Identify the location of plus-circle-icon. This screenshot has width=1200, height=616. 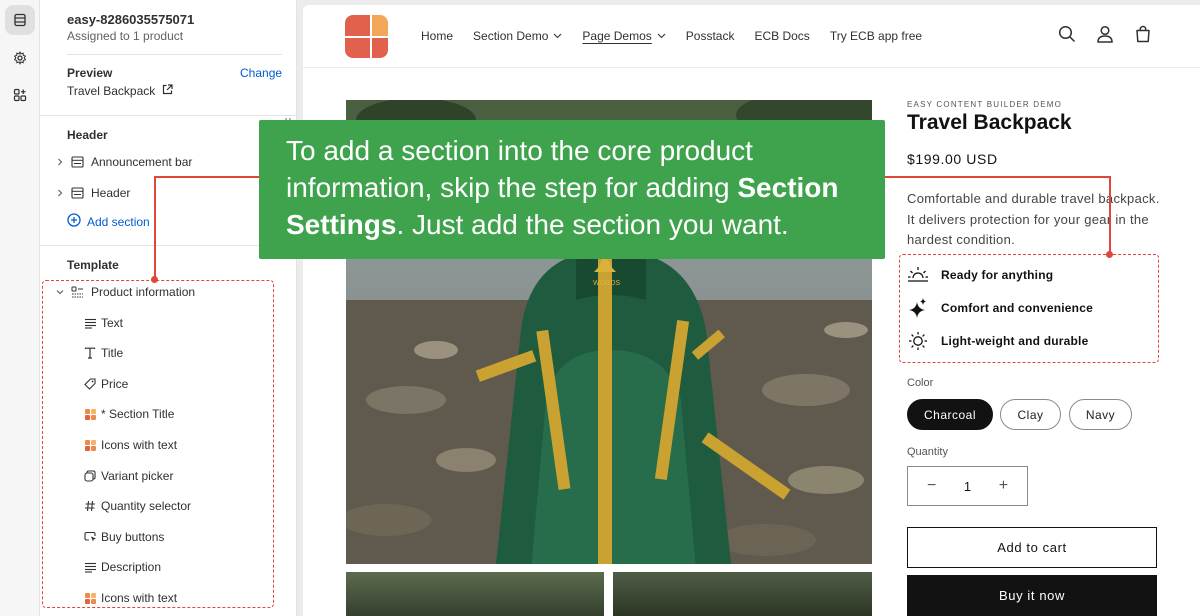
(74, 221).